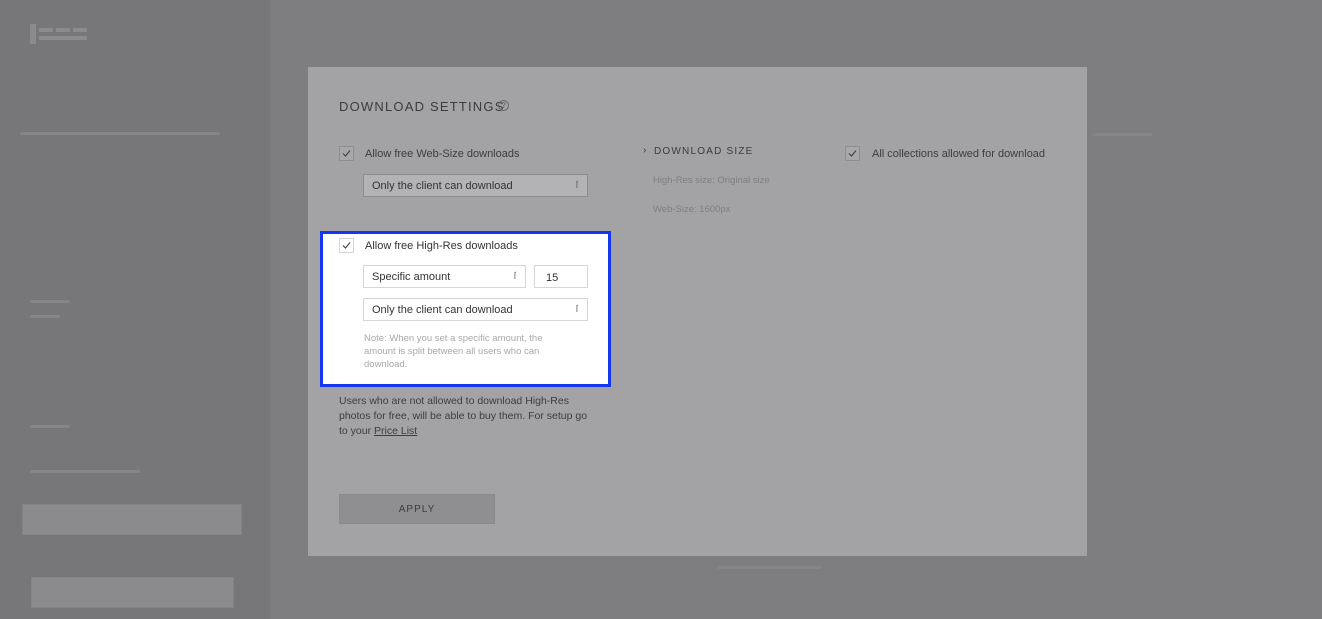 Image resolution: width=1322 pixels, height=619 pixels. I want to click on high-res-size-text: High-Res size: Original size, so click(711, 180).